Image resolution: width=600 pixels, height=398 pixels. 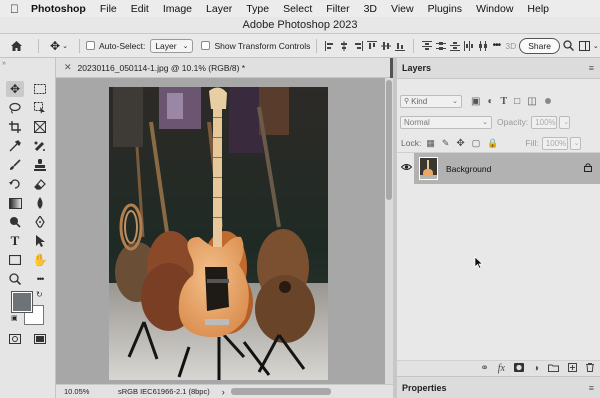 I want to click on horizontal-scrollbar, so click(x=280, y=391).